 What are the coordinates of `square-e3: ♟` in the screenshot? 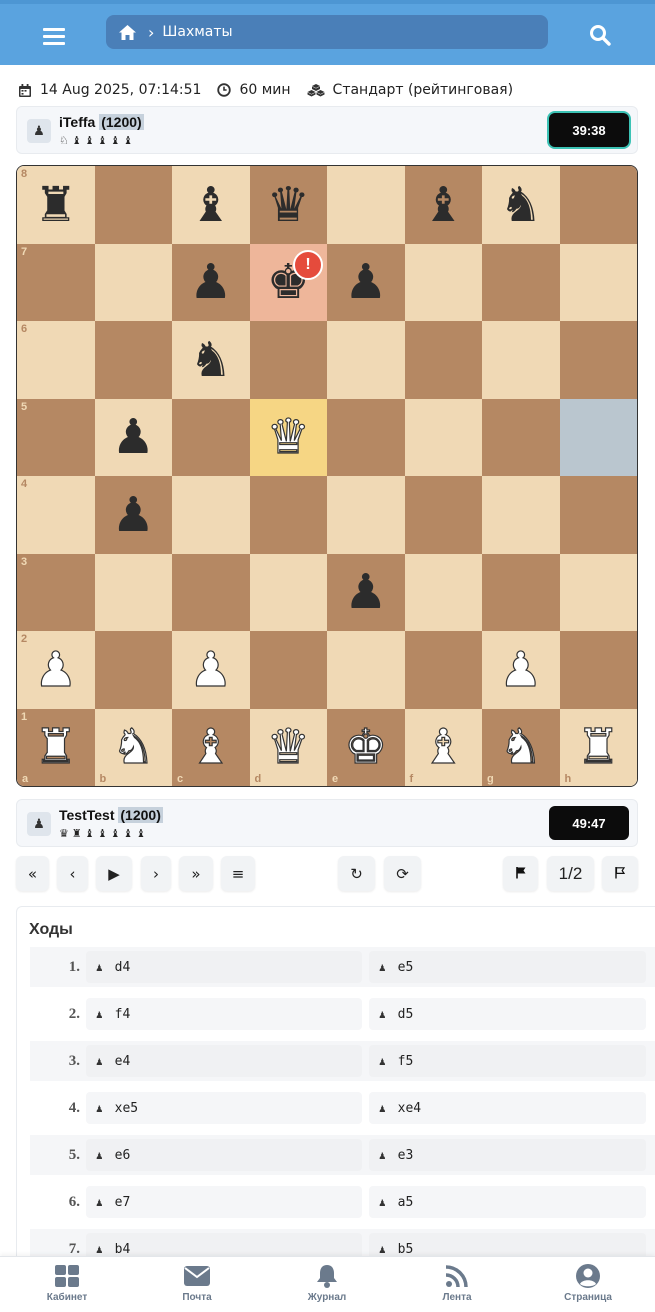 It's located at (366, 592).